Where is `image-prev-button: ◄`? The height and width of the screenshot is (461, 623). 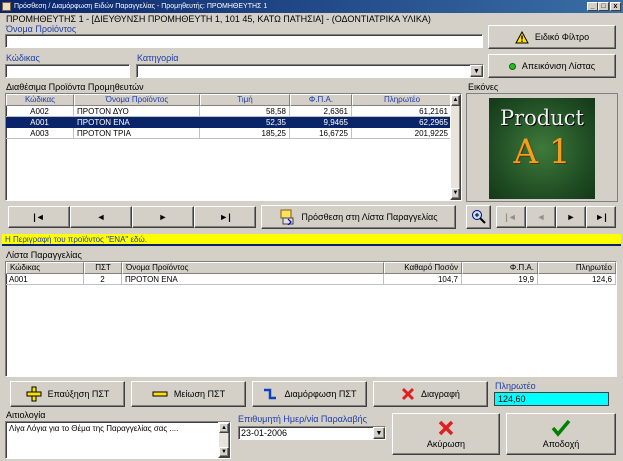 image-prev-button: ◄ is located at coordinates (541, 217).